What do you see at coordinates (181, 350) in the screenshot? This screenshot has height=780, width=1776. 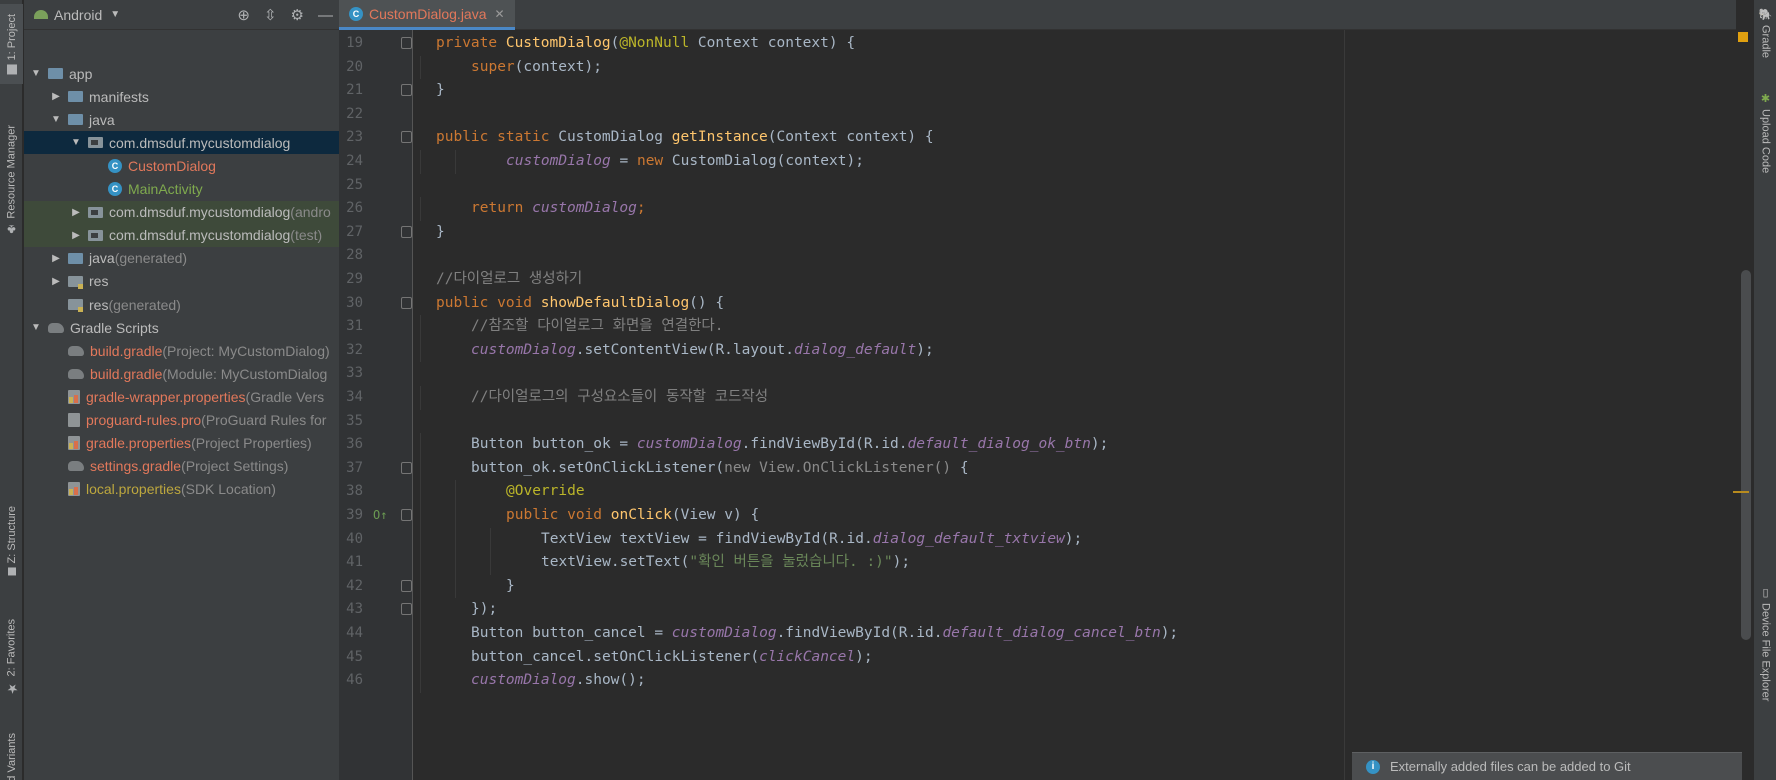 I see `tree-item: build.gradle (Project: MyCustomDialog)` at bounding box center [181, 350].